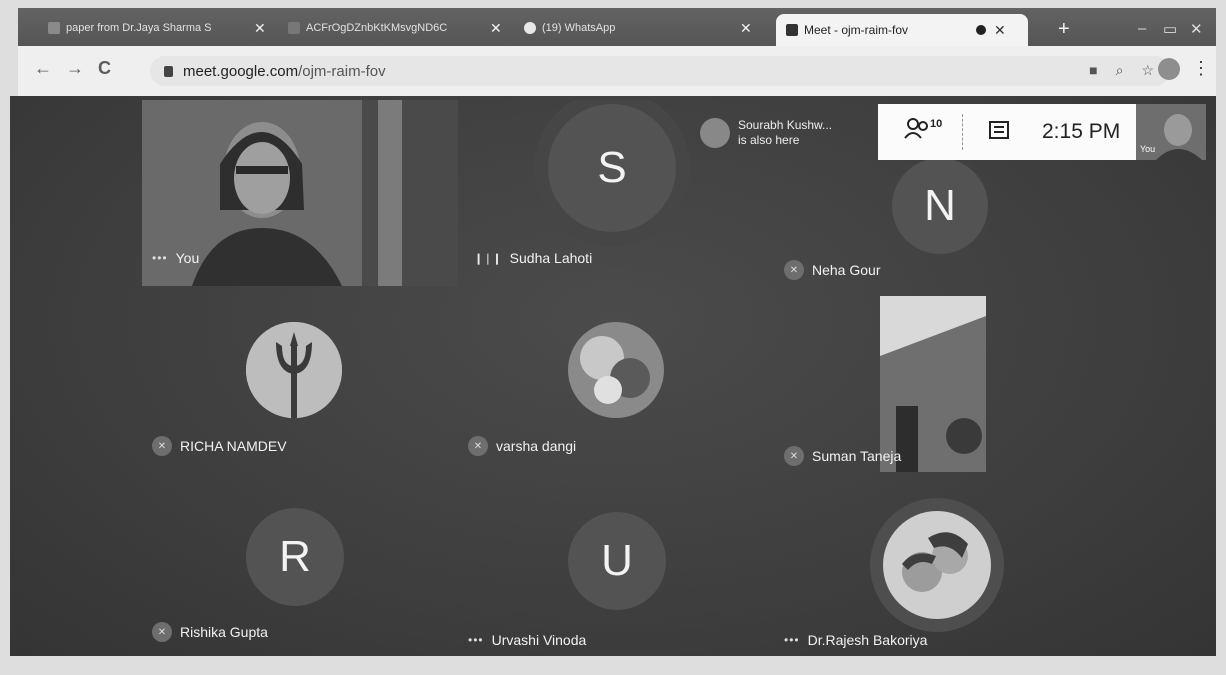 The height and width of the screenshot is (675, 1226). What do you see at coordinates (792, 30) in the screenshot?
I see `meet-icon` at bounding box center [792, 30].